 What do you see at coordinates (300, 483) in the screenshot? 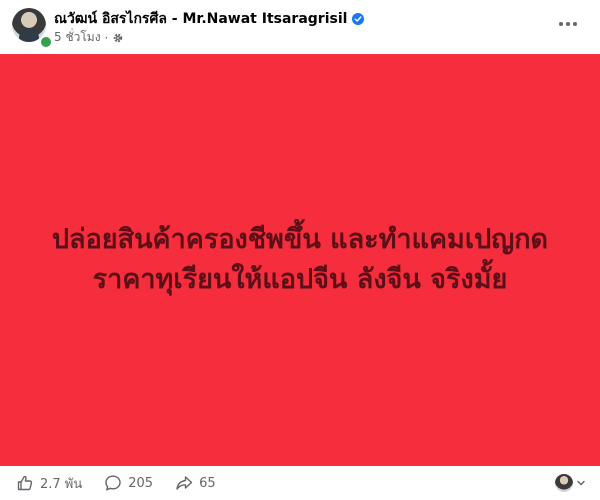
I see `post-footer: 2.7 พัน 205 65` at bounding box center [300, 483].